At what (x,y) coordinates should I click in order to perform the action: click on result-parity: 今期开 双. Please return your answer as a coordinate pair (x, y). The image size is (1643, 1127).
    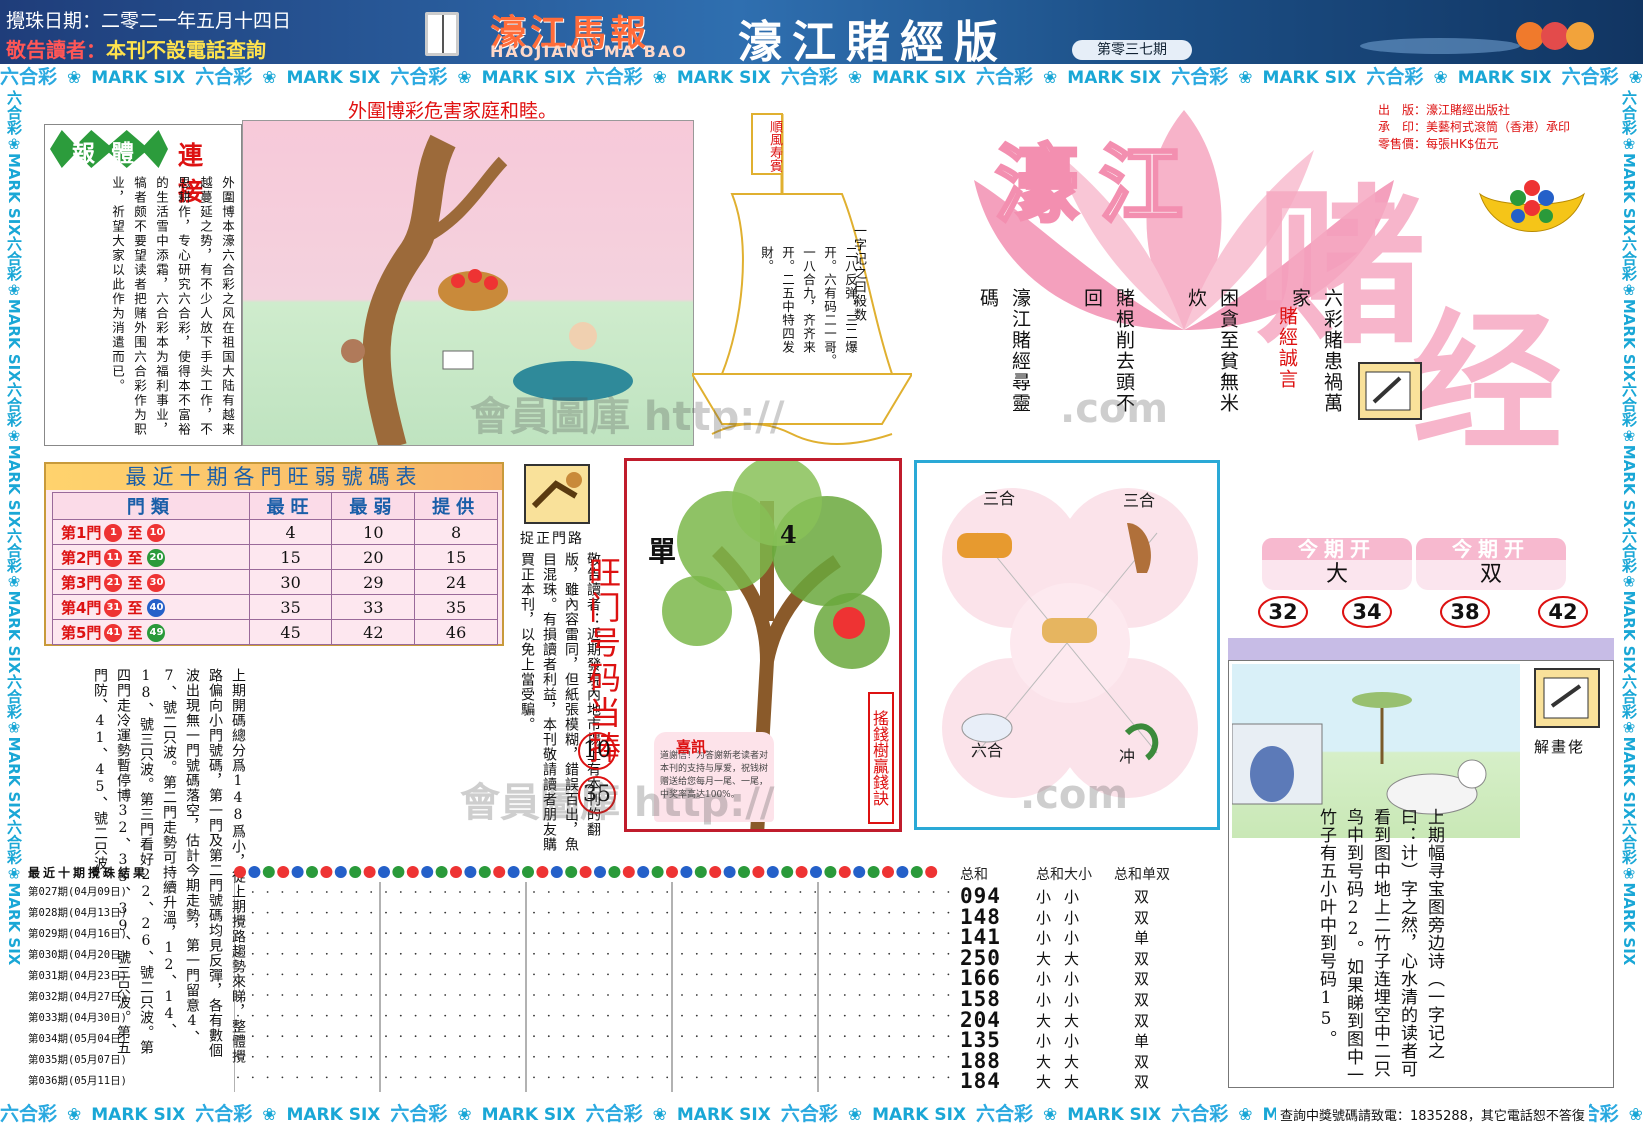
    Looking at the image, I should click on (1491, 564).